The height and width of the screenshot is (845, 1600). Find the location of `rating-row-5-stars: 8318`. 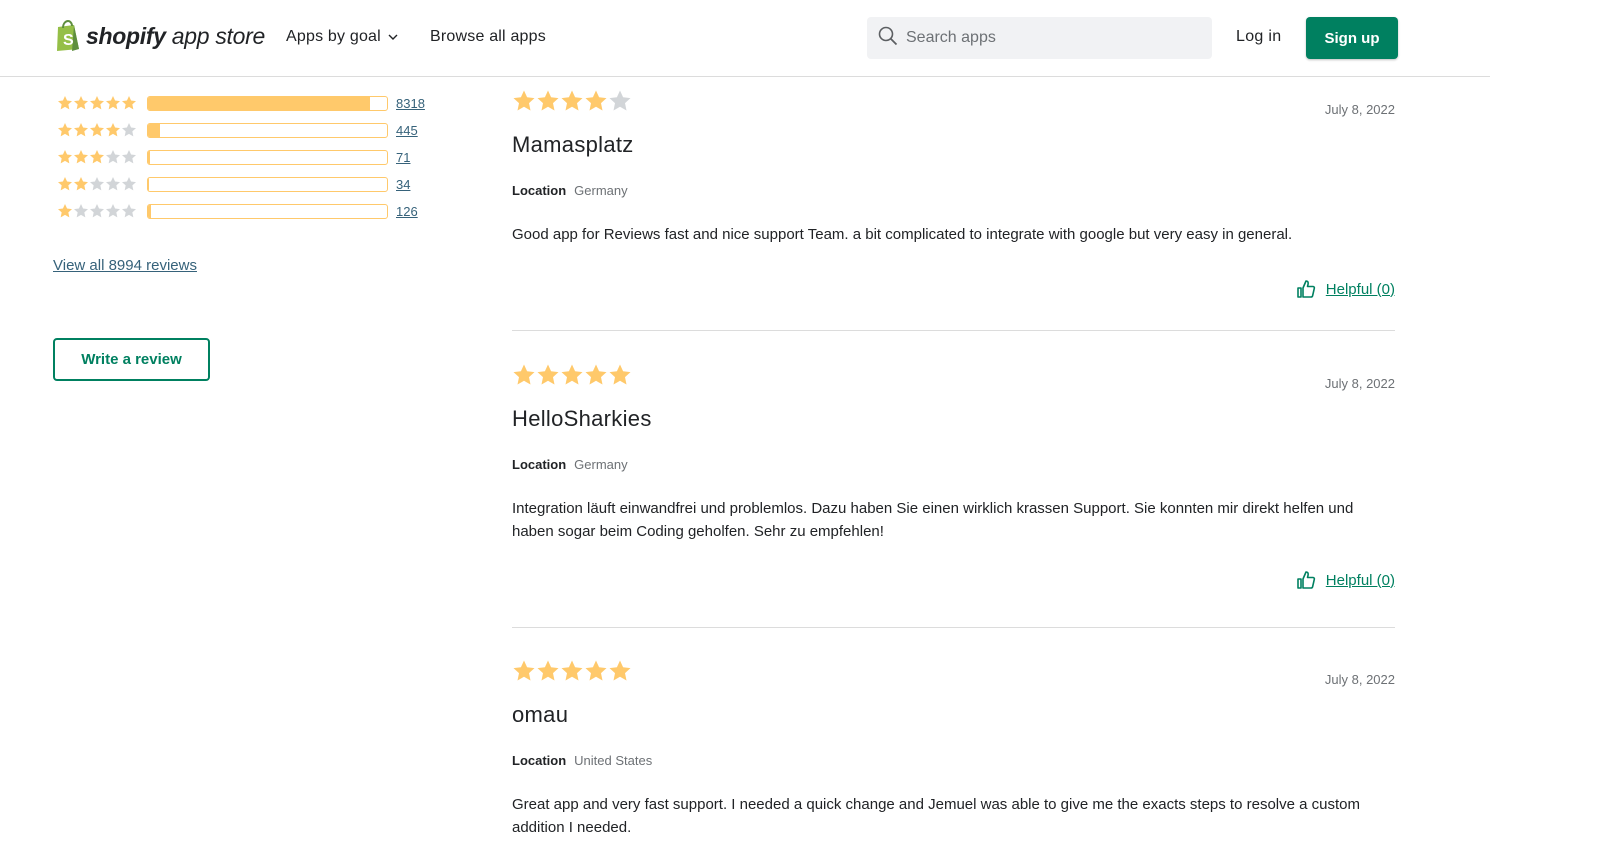

rating-row-5-stars: 8318 is located at coordinates (241, 103).